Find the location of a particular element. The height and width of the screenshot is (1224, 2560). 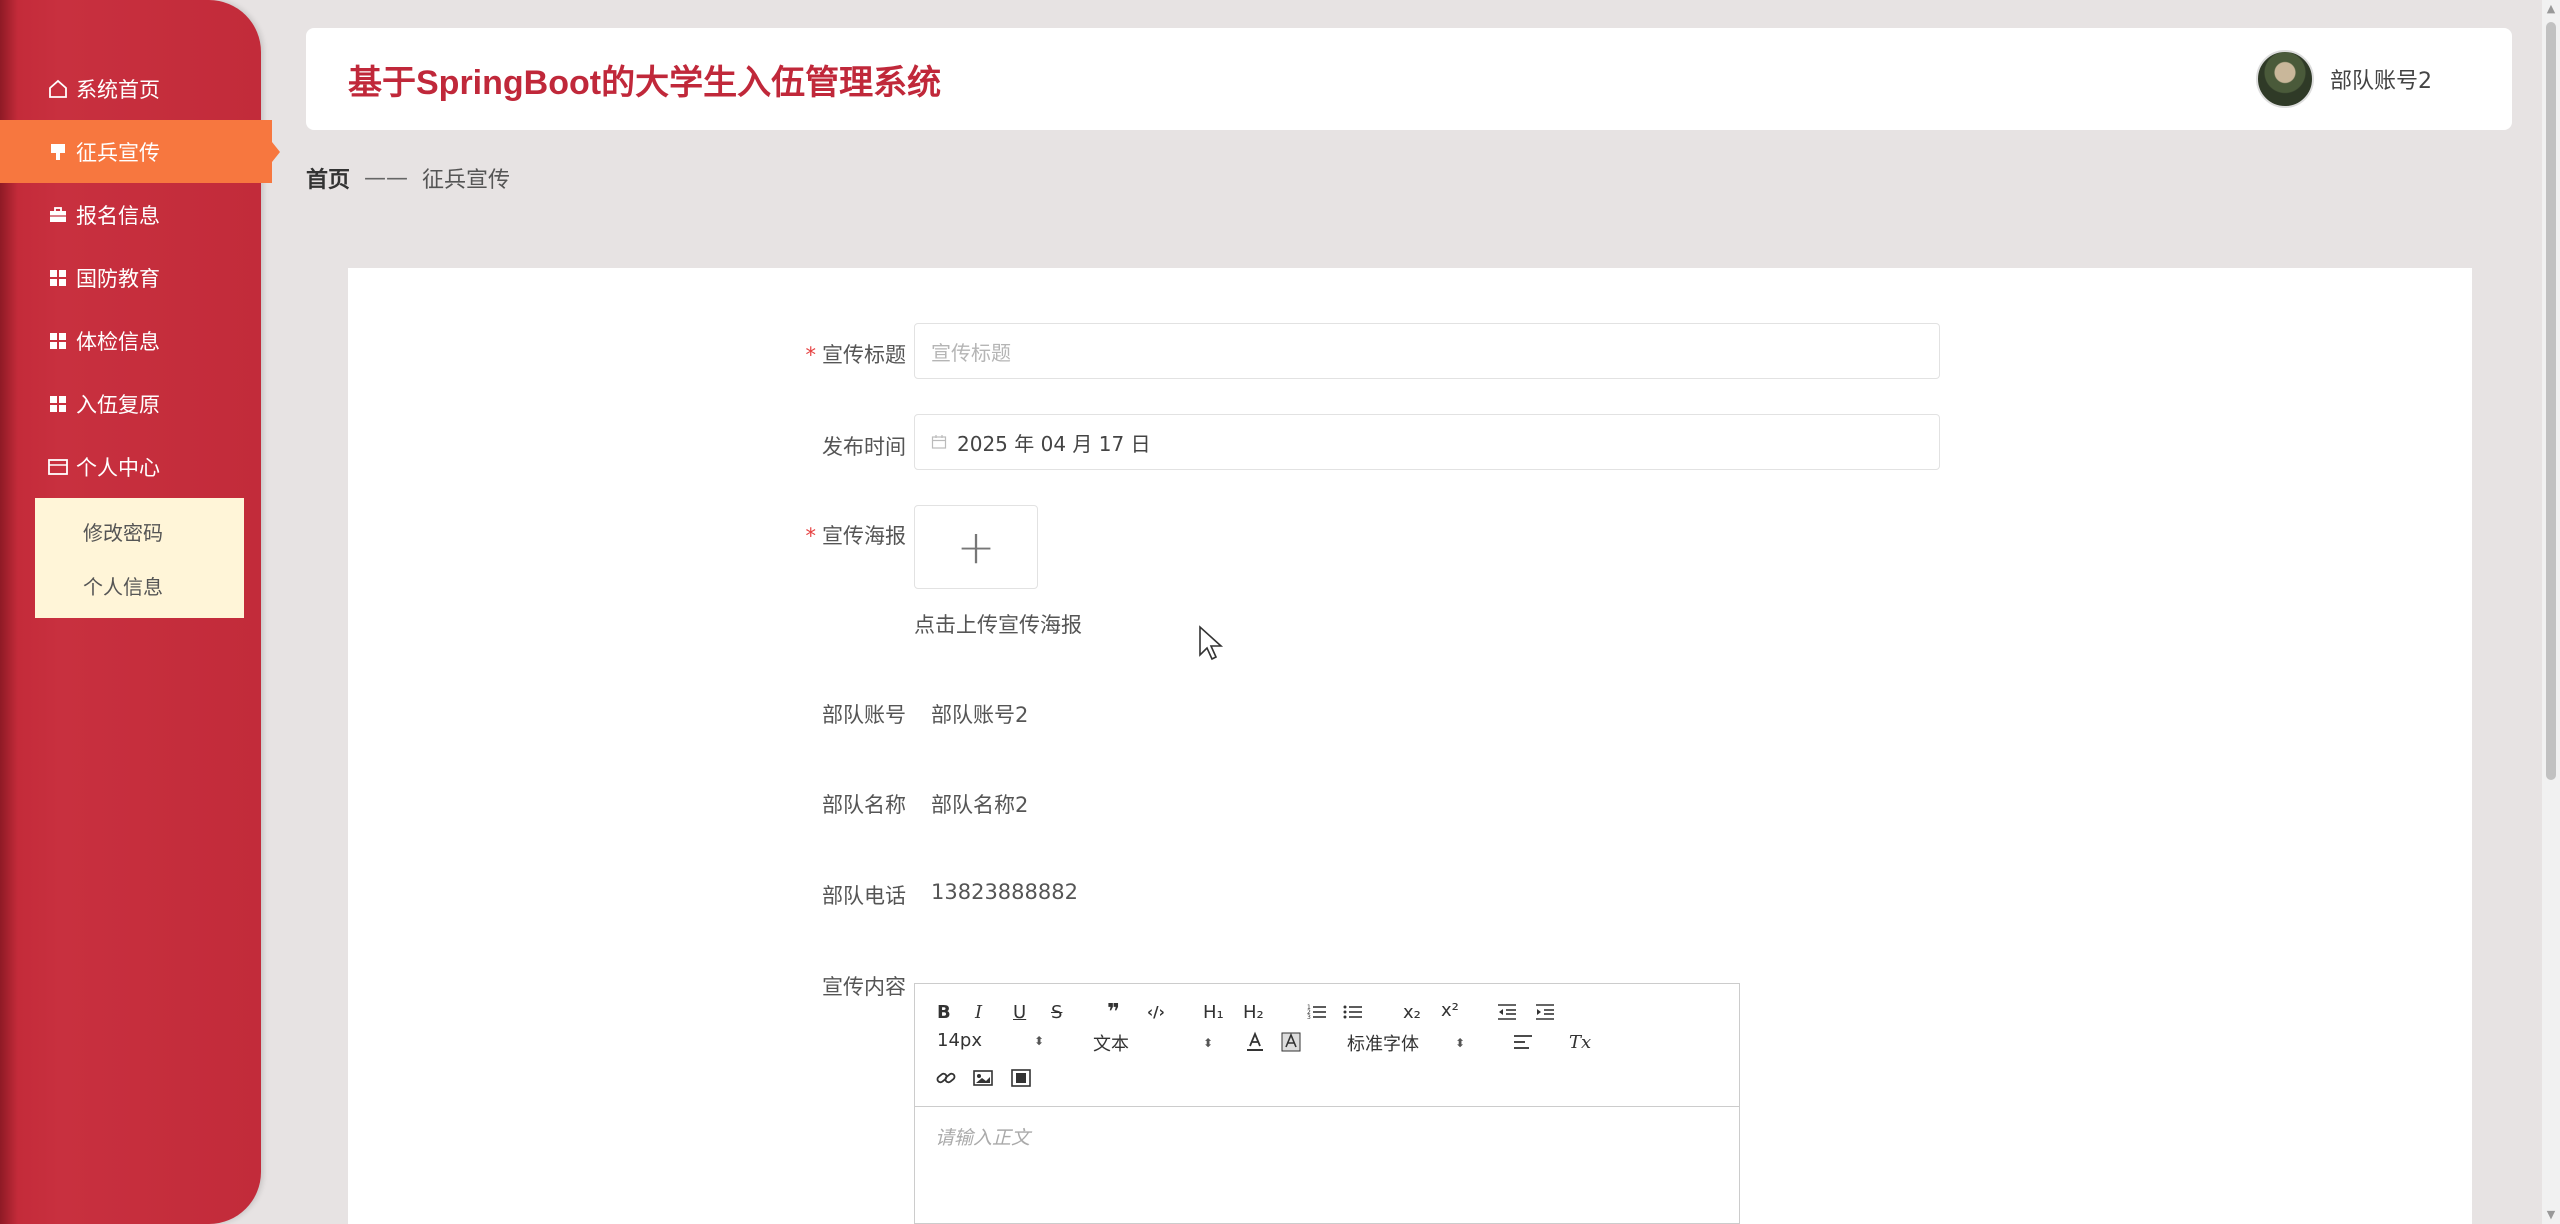

top-header: 基于SpringBoot的大学生入伍管理系统 部队账号2 is located at coordinates (1409, 79).